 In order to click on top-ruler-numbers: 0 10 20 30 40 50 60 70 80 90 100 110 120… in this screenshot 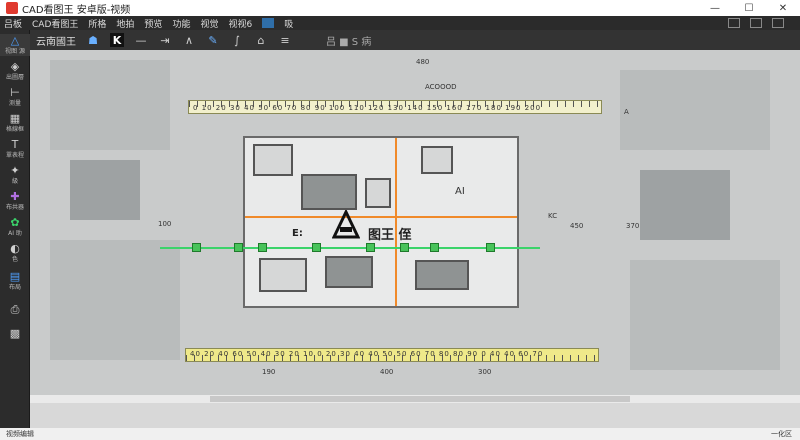, I will do `click(367, 108)`.